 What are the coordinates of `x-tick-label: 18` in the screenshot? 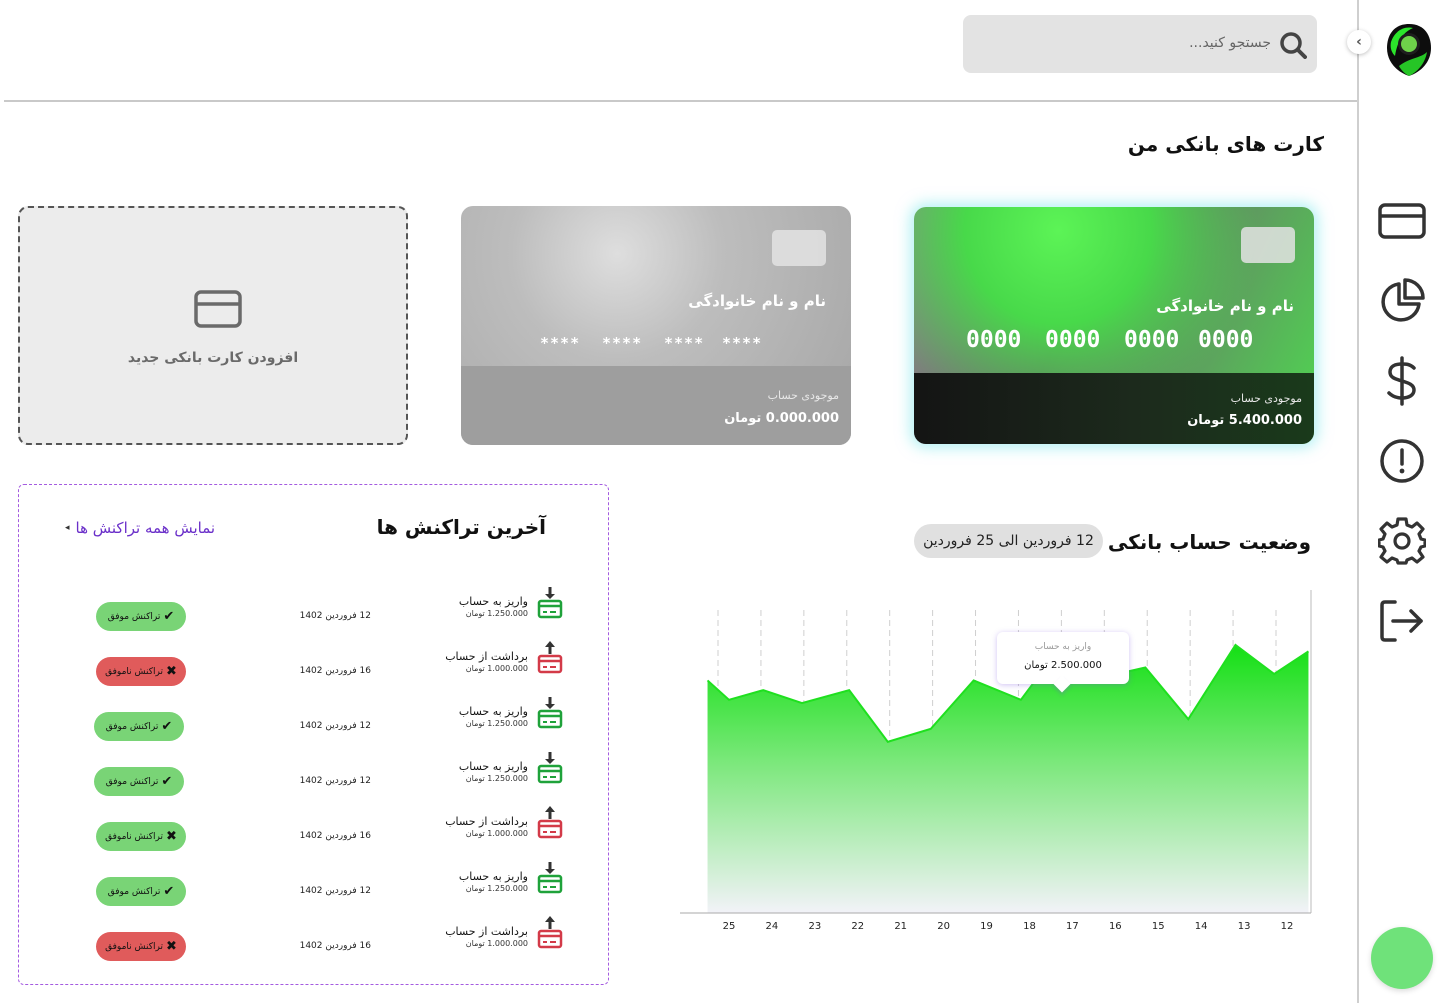 It's located at (1029, 926).